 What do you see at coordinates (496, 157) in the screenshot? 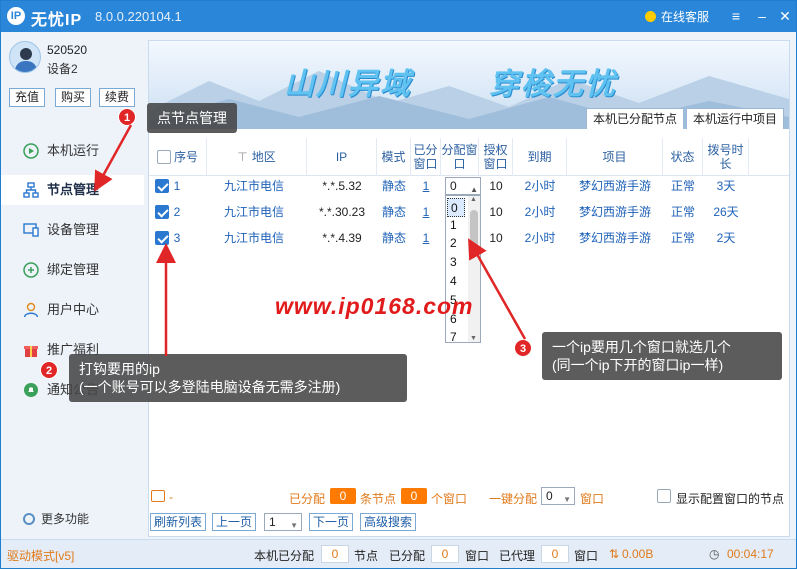
I see `header-authorized: 授权窗口` at bounding box center [496, 157].